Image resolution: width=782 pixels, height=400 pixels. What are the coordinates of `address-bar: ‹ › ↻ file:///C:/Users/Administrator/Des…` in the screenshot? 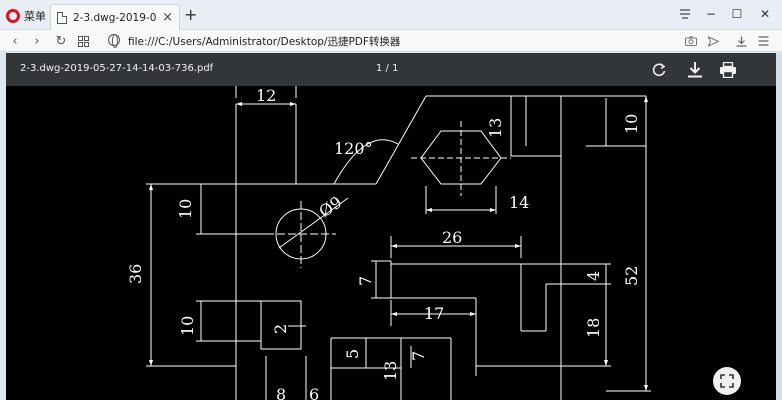 It's located at (391, 41).